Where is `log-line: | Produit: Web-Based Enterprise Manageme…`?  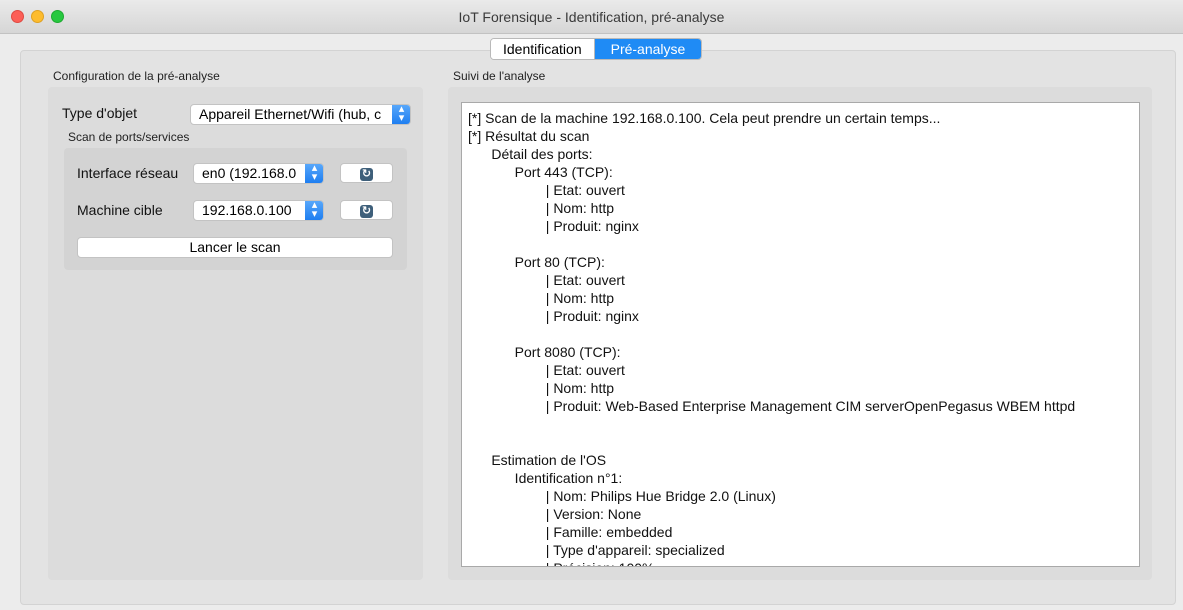
log-line: | Produit: Web-Based Enterprise Manageme… is located at coordinates (772, 406).